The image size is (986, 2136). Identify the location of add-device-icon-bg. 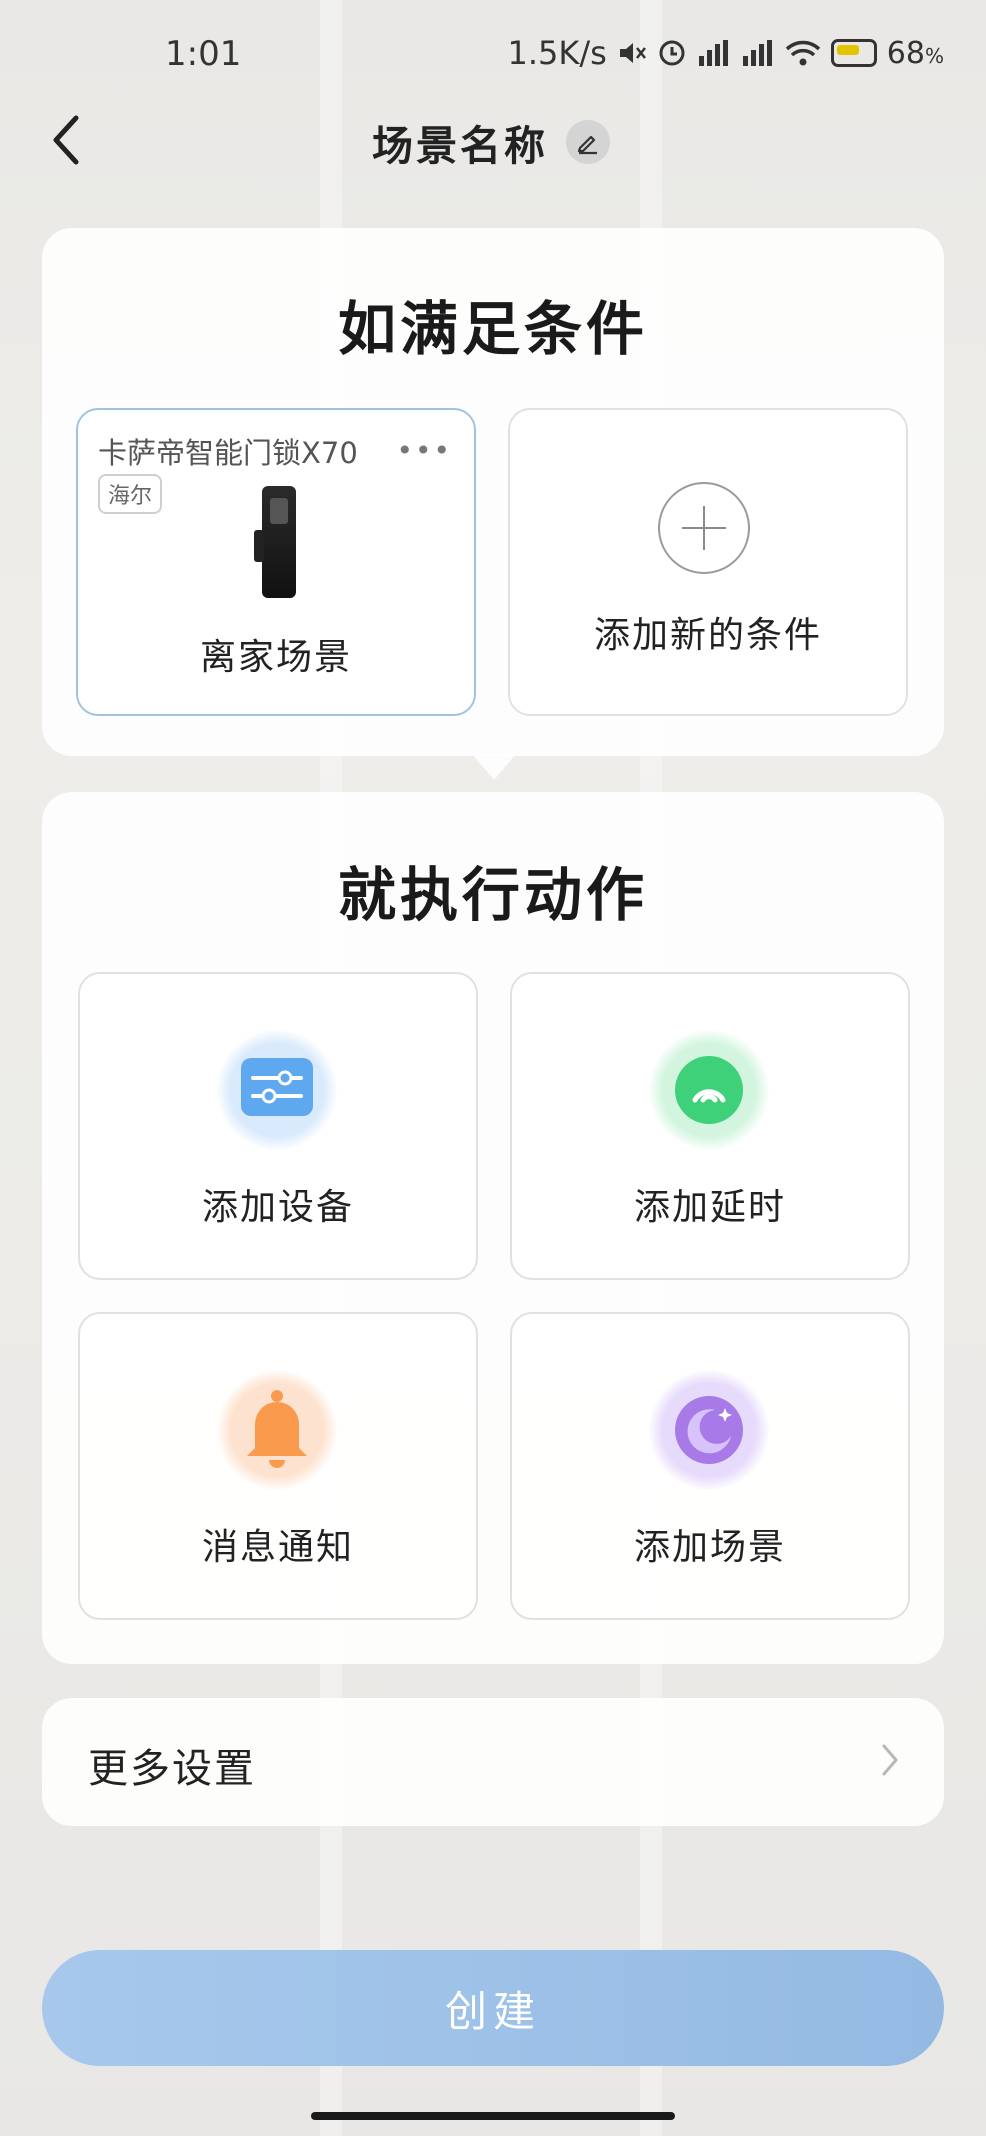
(277, 1090).